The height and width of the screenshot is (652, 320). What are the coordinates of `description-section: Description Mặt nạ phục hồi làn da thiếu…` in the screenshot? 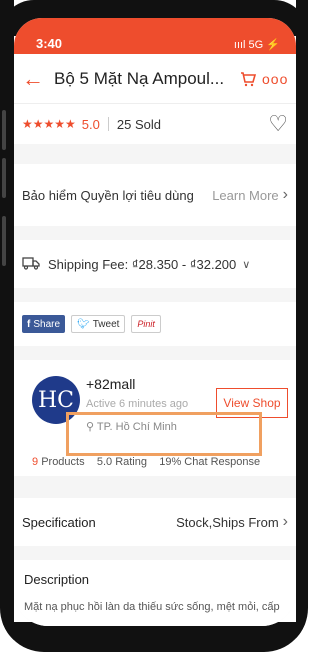 It's located at (155, 593).